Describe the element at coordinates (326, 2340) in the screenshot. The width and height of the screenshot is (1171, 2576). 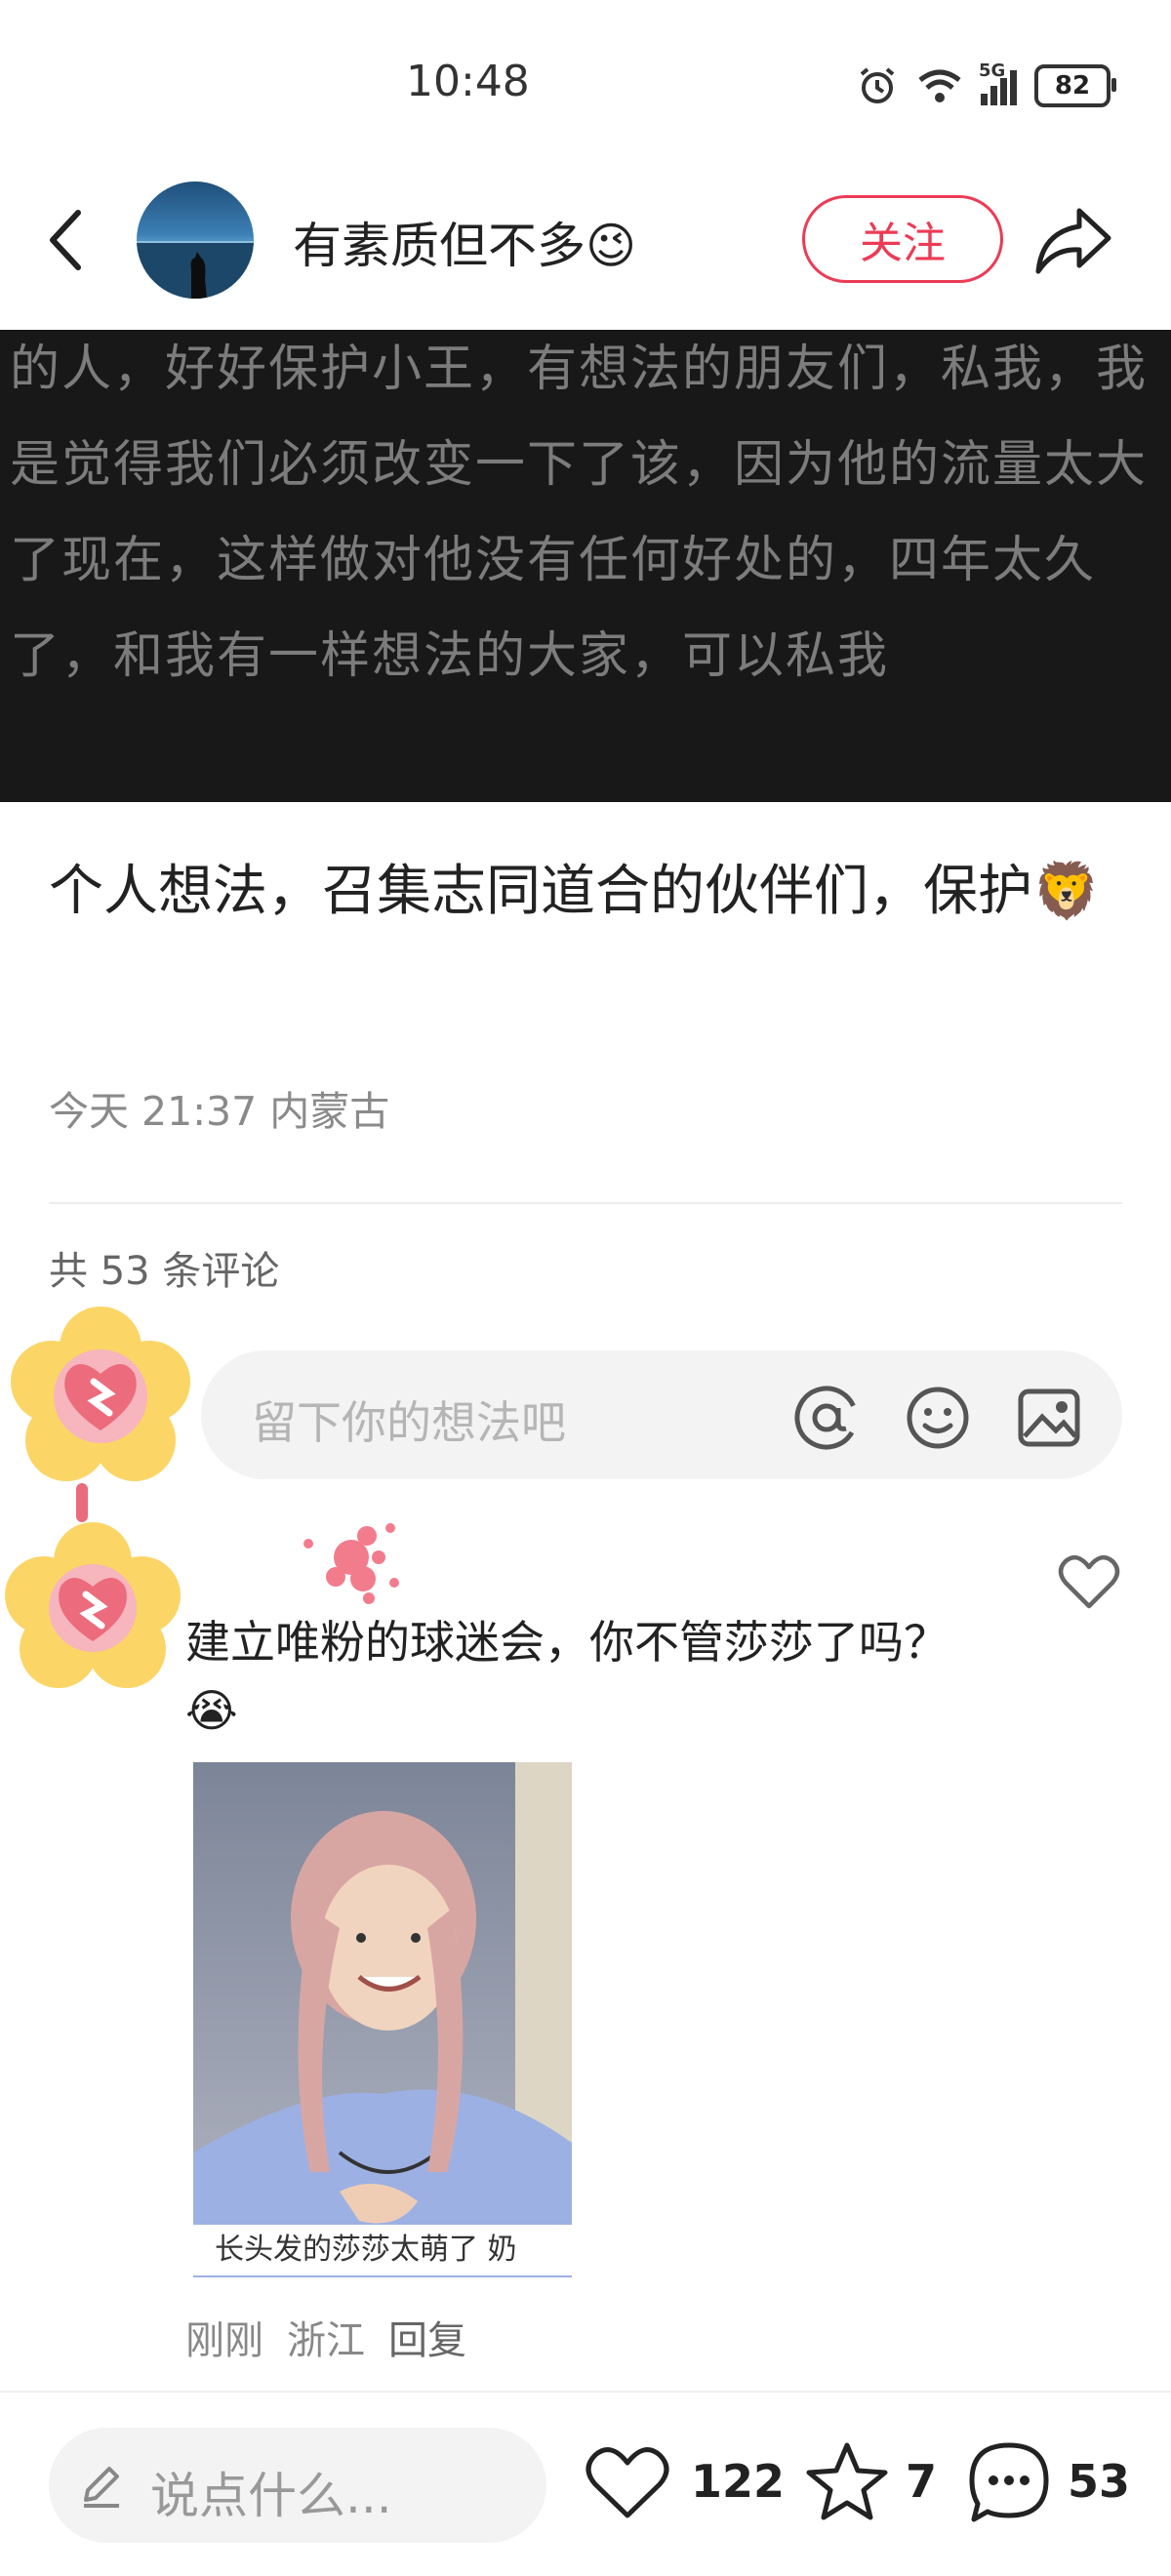
I see `comment-location: 浙江` at that location.